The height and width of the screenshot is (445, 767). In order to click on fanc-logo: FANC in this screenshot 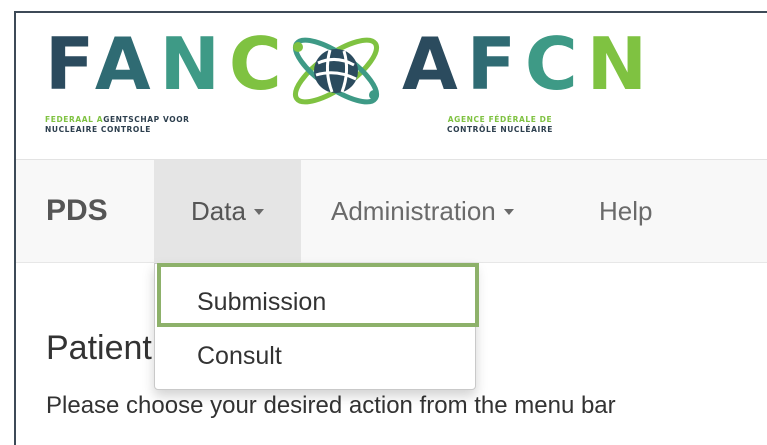, I will do `click(168, 64)`.